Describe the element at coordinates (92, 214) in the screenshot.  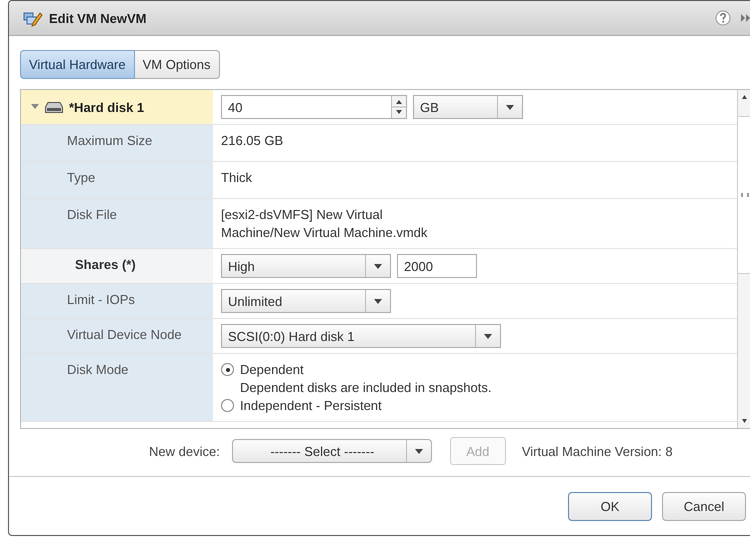
I see `row-label: Disk File` at that location.